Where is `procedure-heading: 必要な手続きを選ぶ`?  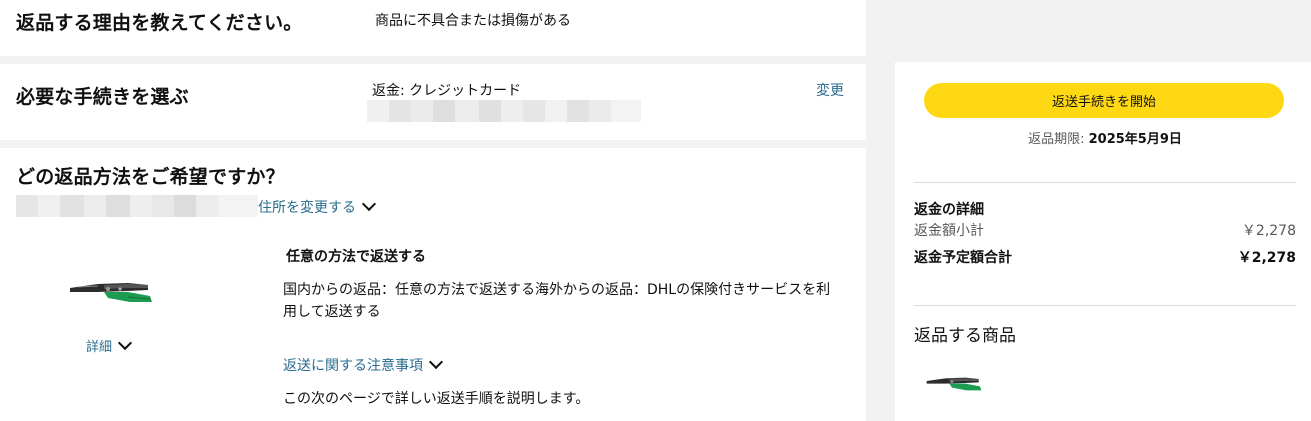 procedure-heading: 必要な手続きを選ぶ is located at coordinates (102, 97).